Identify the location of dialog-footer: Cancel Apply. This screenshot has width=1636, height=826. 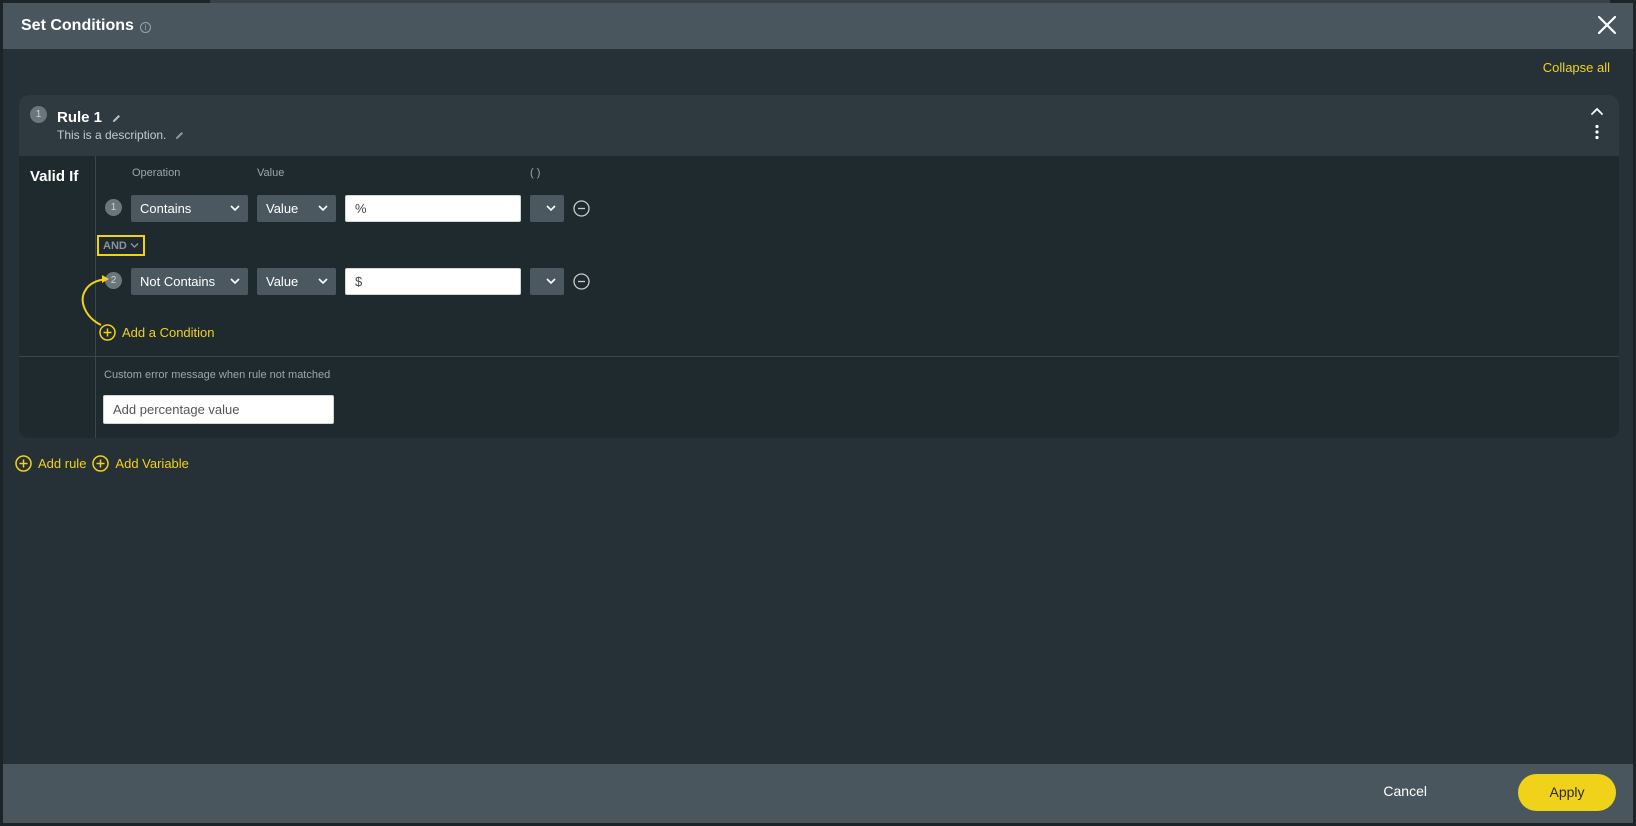
(818, 793).